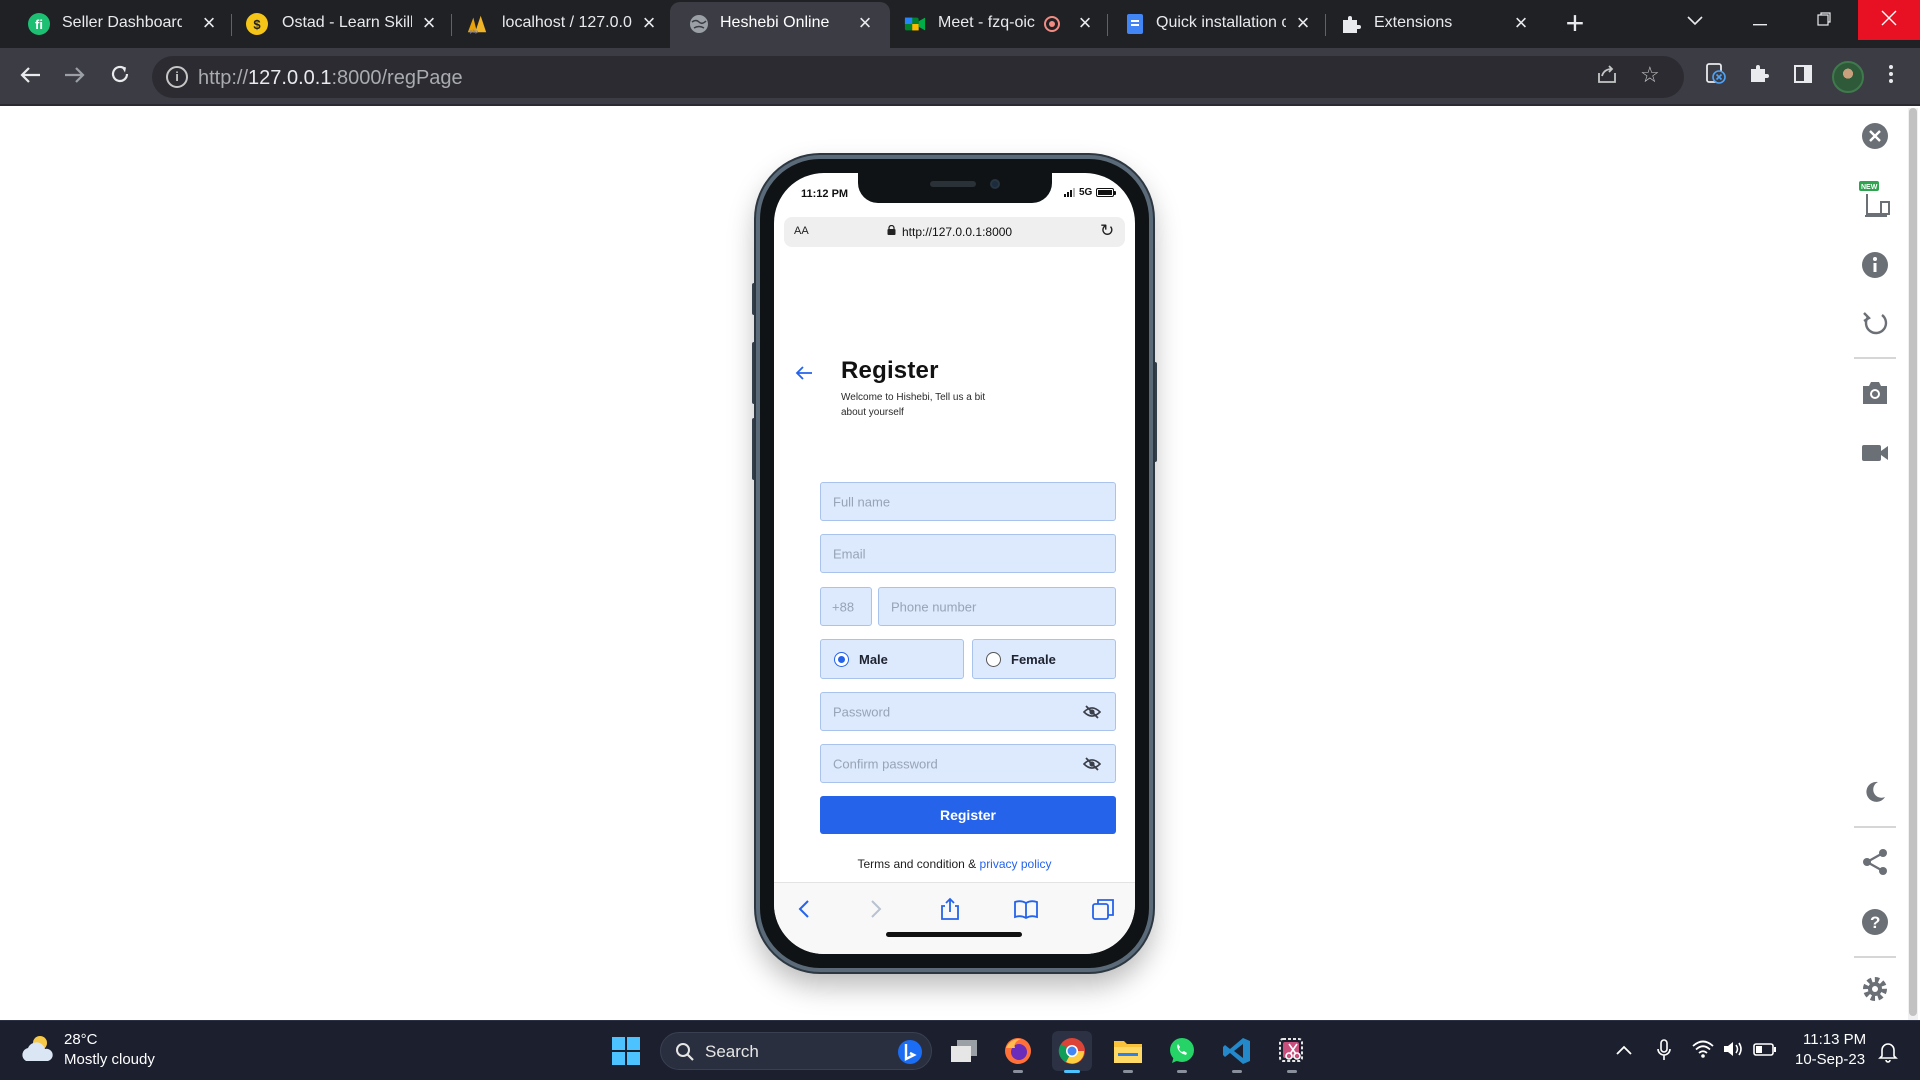 Image resolution: width=1920 pixels, height=1080 pixels. Describe the element at coordinates (1875, 136) in the screenshot. I see `close-emulator-button` at that location.